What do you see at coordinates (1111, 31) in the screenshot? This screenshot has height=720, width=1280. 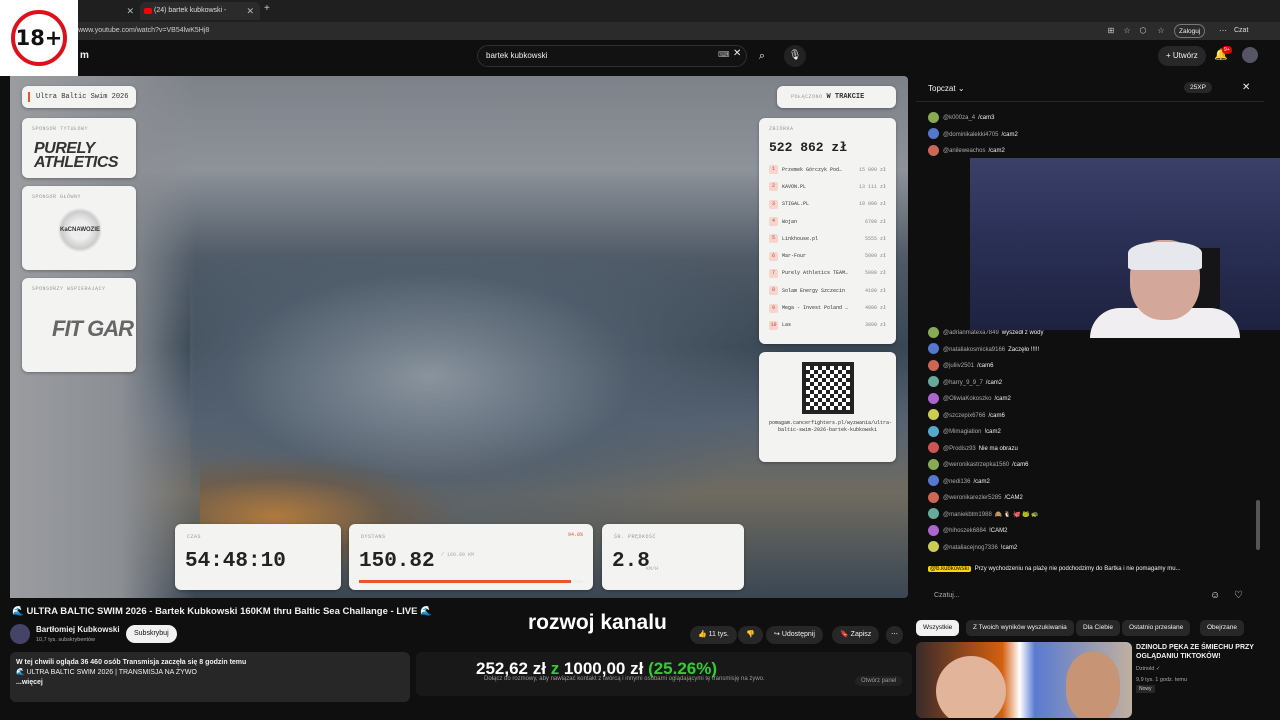 I see `install-icon: ⊞` at bounding box center [1111, 31].